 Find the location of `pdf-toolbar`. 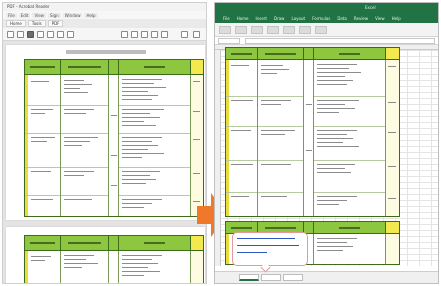

pdf-toolbar is located at coordinates (104, 34).